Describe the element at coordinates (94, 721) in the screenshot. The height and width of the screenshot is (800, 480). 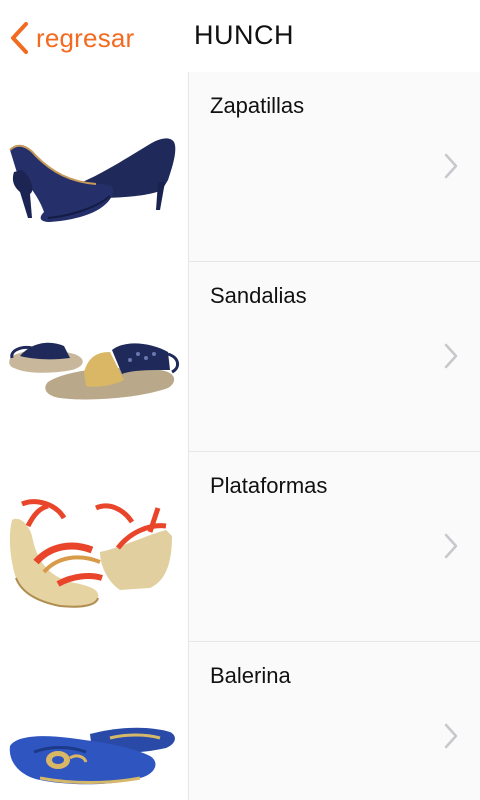
I see `blue-ballerina-flats-image` at that location.